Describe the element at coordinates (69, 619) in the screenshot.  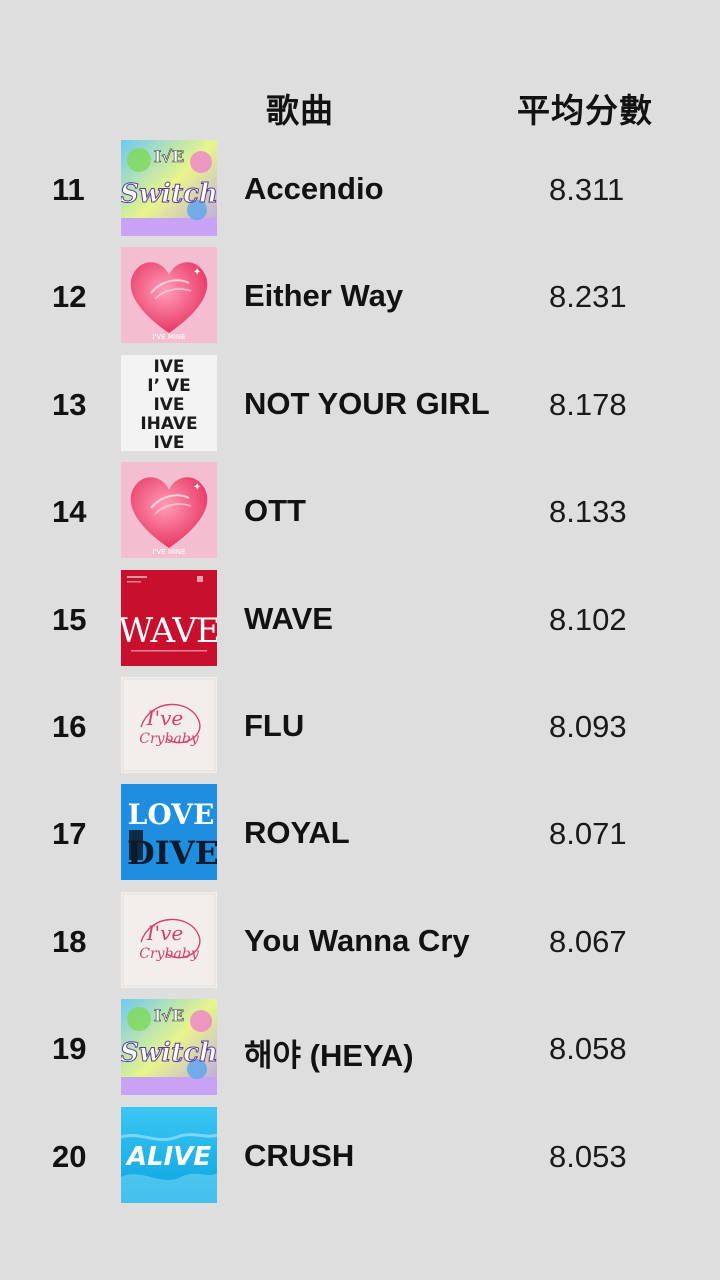
I see `rank-number: 15` at that location.